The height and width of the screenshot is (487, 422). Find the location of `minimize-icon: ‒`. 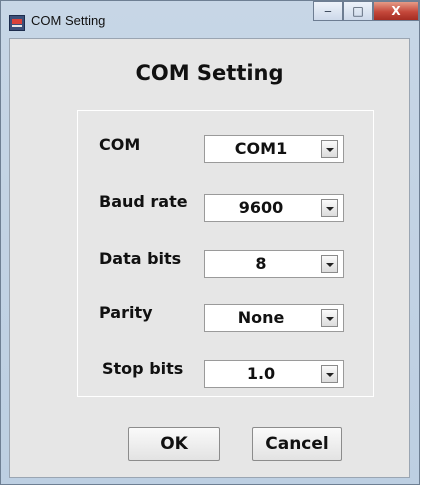

minimize-icon: ‒ is located at coordinates (328, 11).